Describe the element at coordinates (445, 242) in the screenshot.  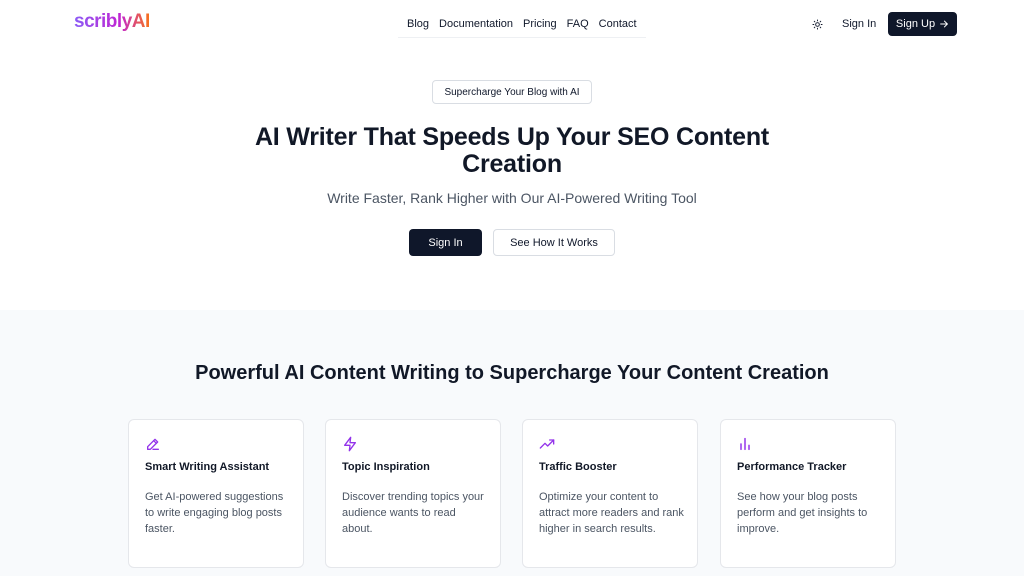
I see `hero-sign-in-button: Sign In` at that location.